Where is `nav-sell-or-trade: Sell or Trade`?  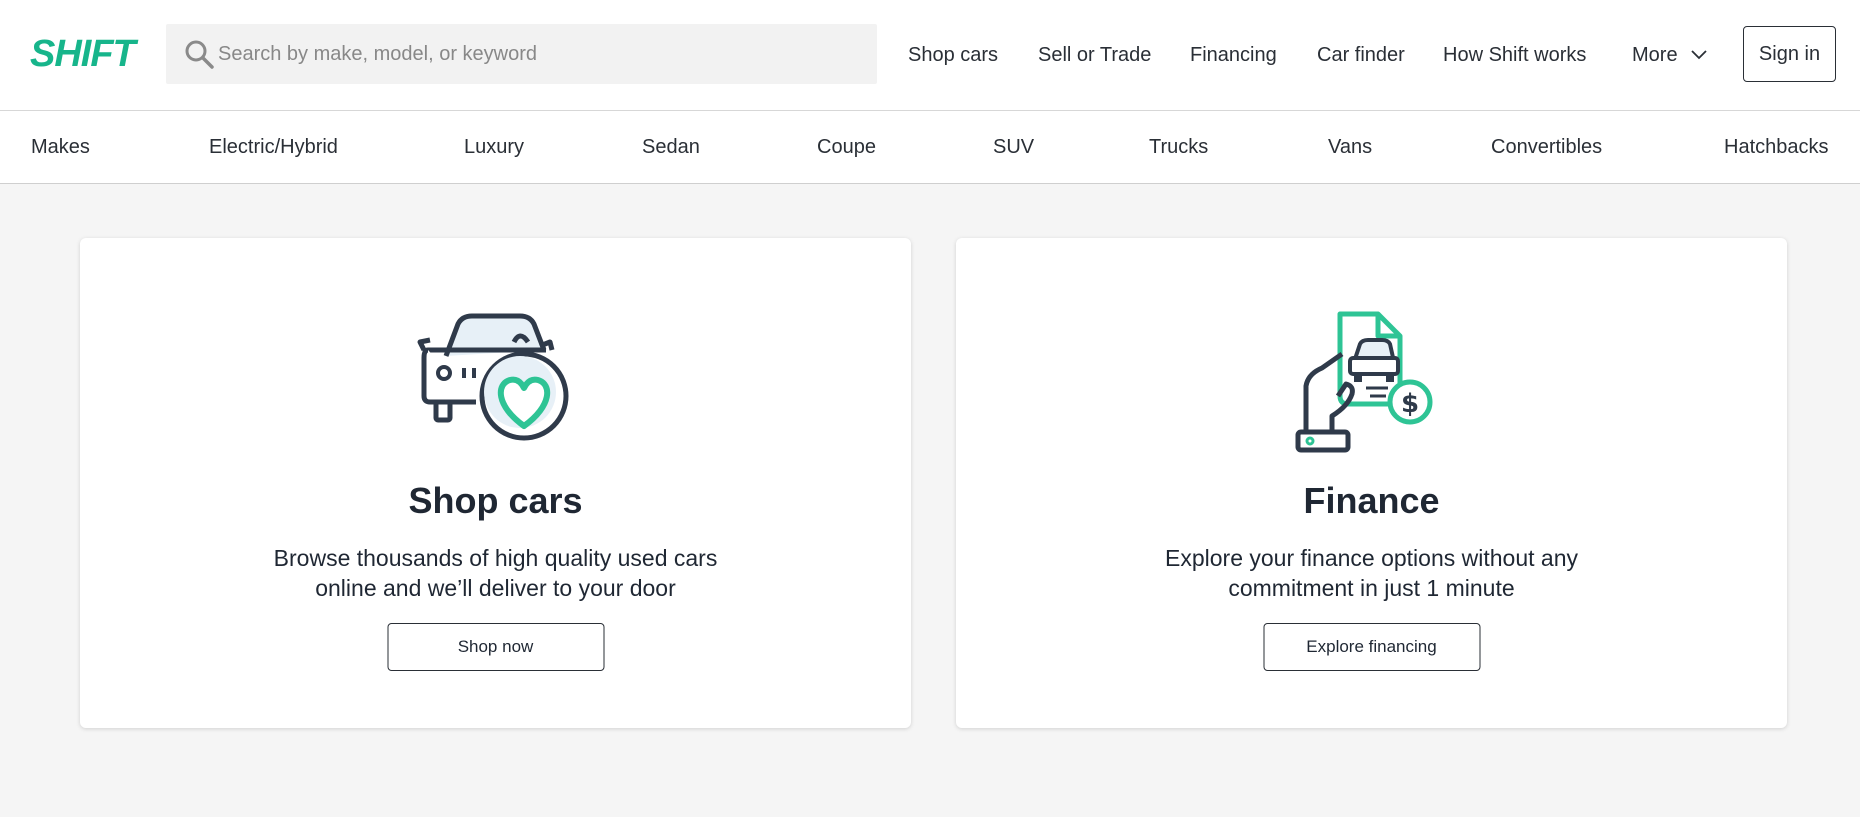 nav-sell-or-trade: Sell or Trade is located at coordinates (1094, 55).